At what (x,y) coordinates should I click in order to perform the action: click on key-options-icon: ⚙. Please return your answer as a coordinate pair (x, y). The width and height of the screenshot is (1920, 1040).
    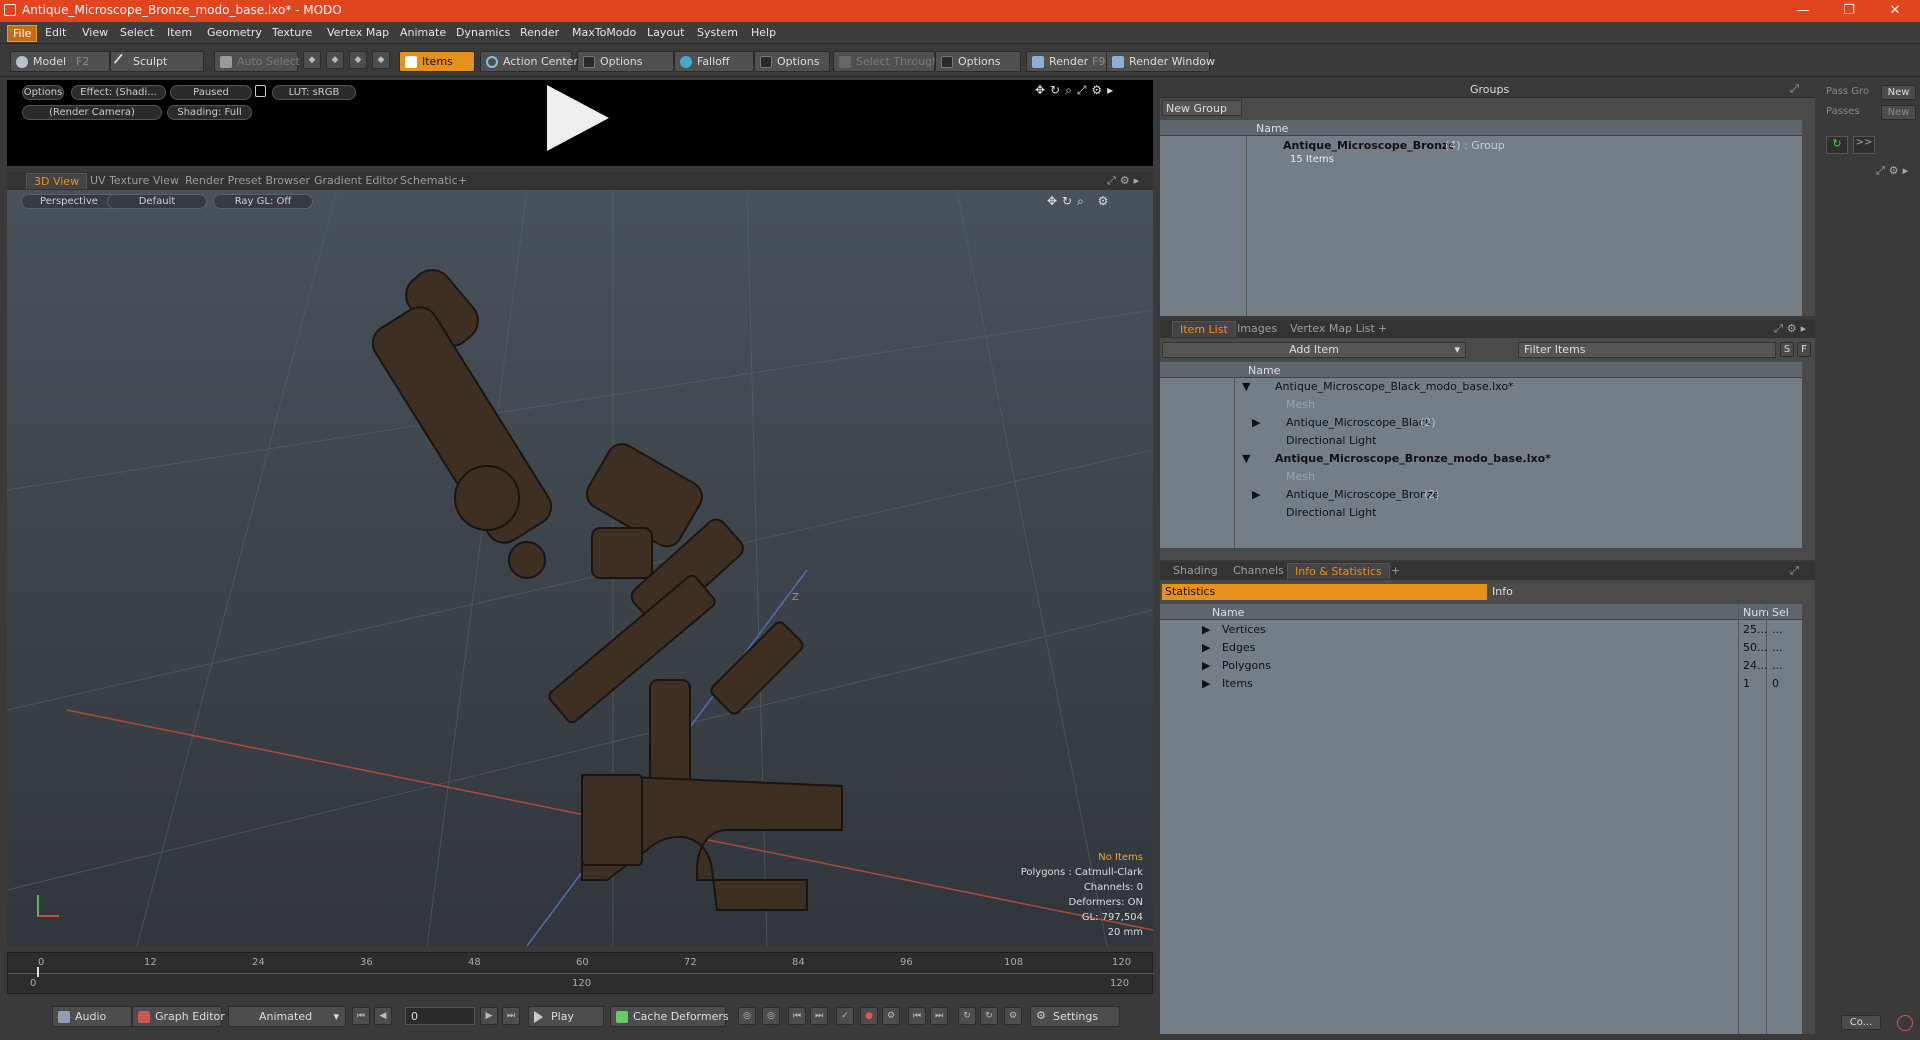
    Looking at the image, I should click on (891, 1016).